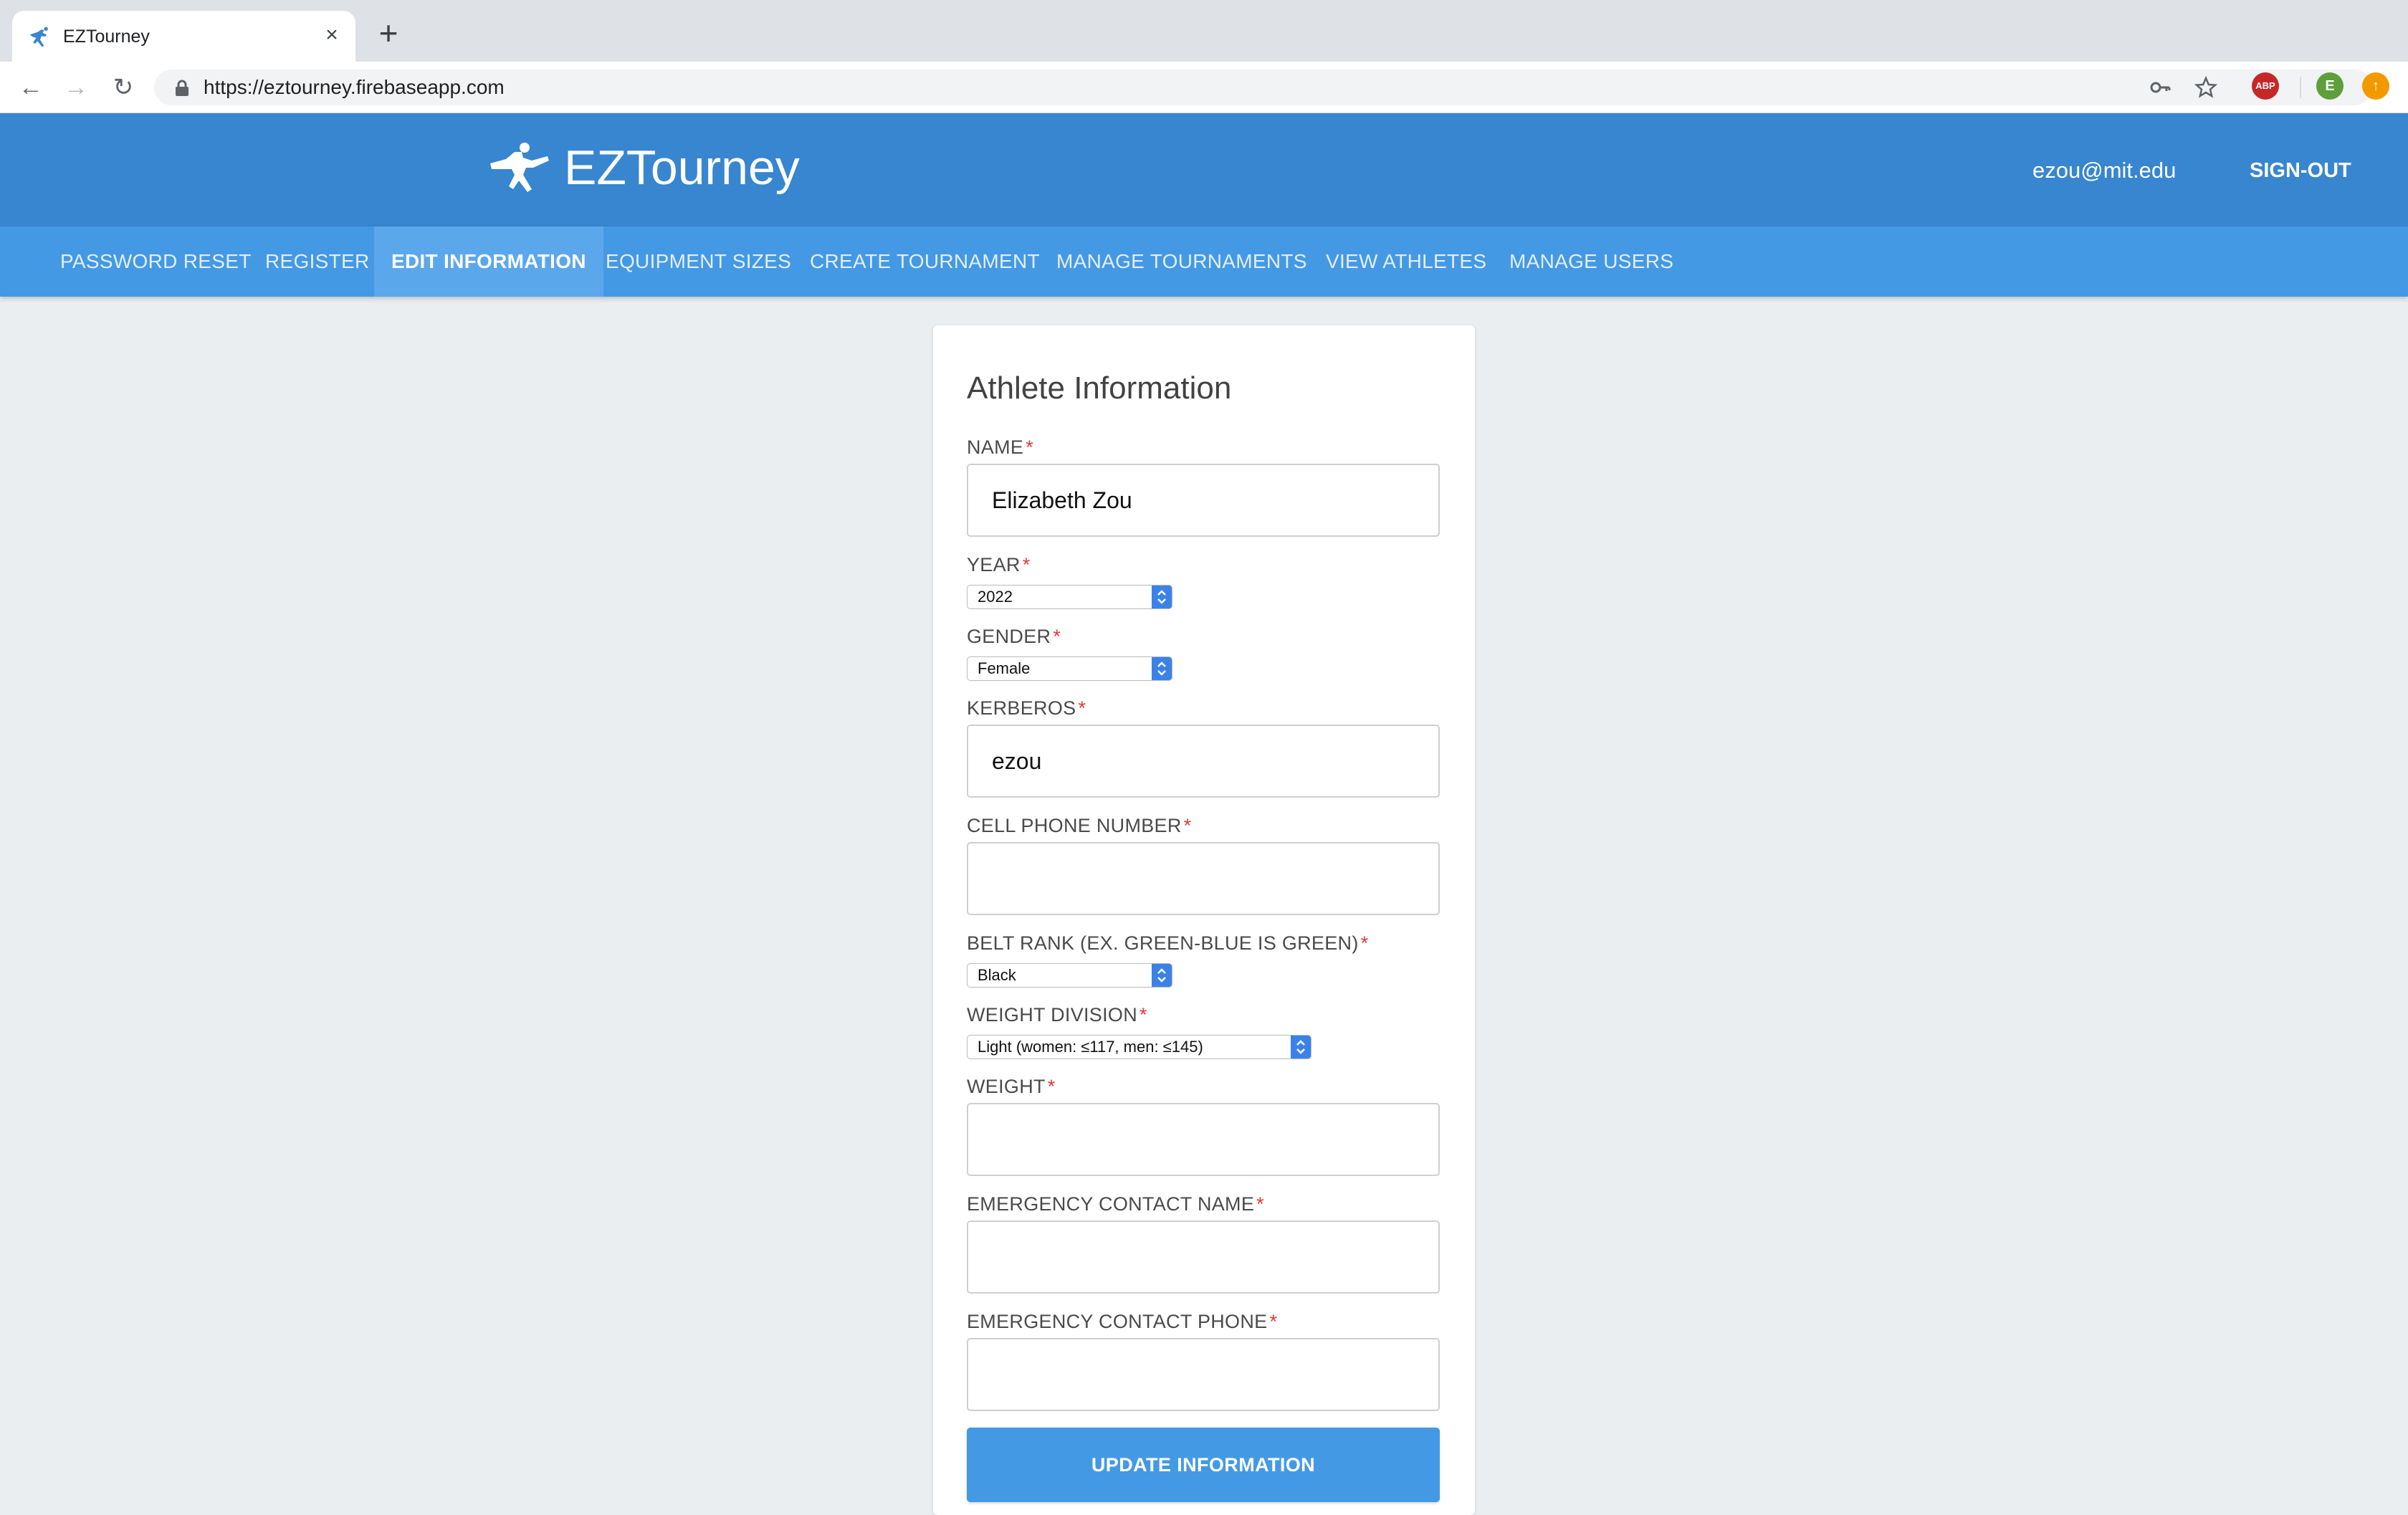 Image resolution: width=2408 pixels, height=1515 pixels. What do you see at coordinates (2300, 170) in the screenshot?
I see `sign-out-button: SIGN-OUT` at bounding box center [2300, 170].